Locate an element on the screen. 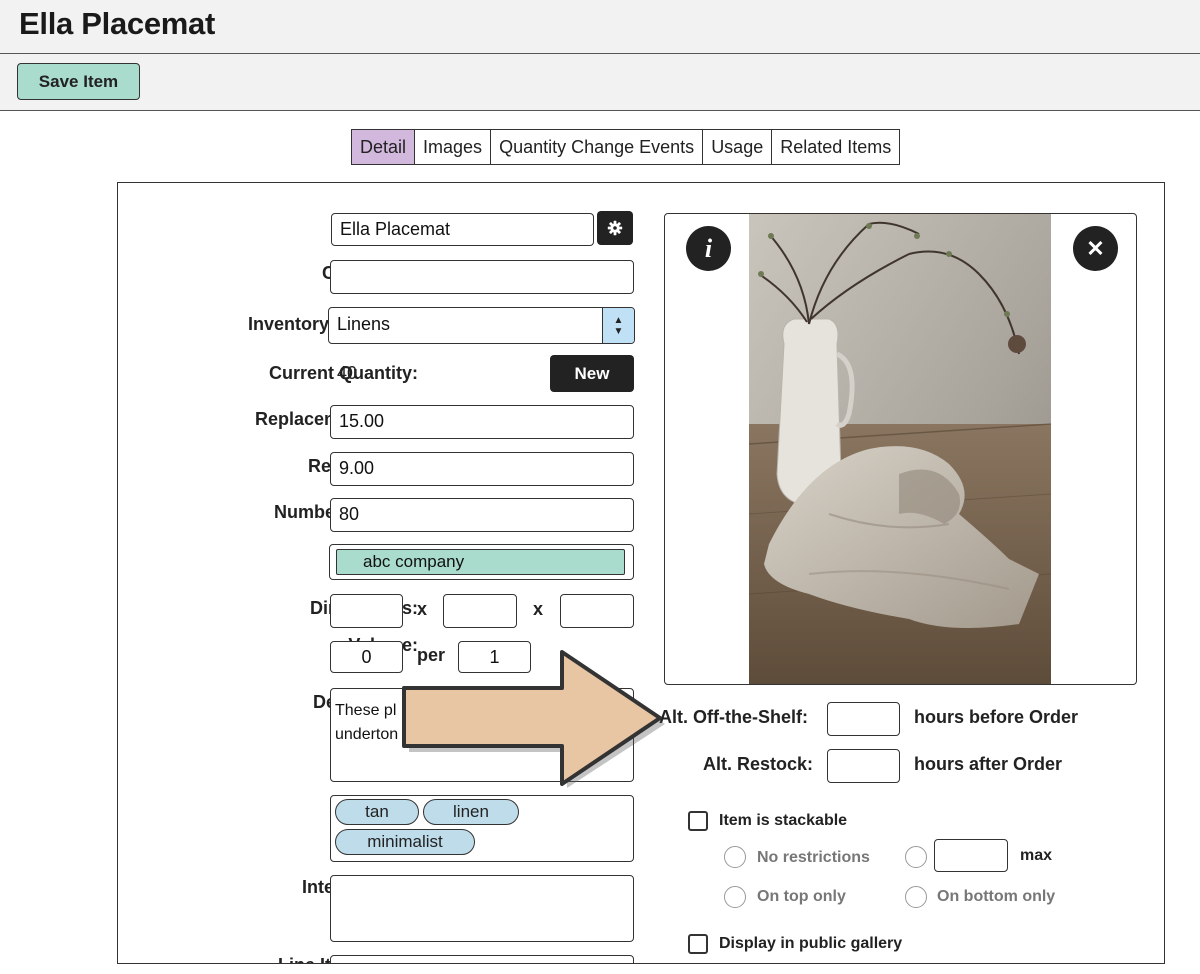 The image size is (1200, 974). volume-input: 0 is located at coordinates (366, 657).